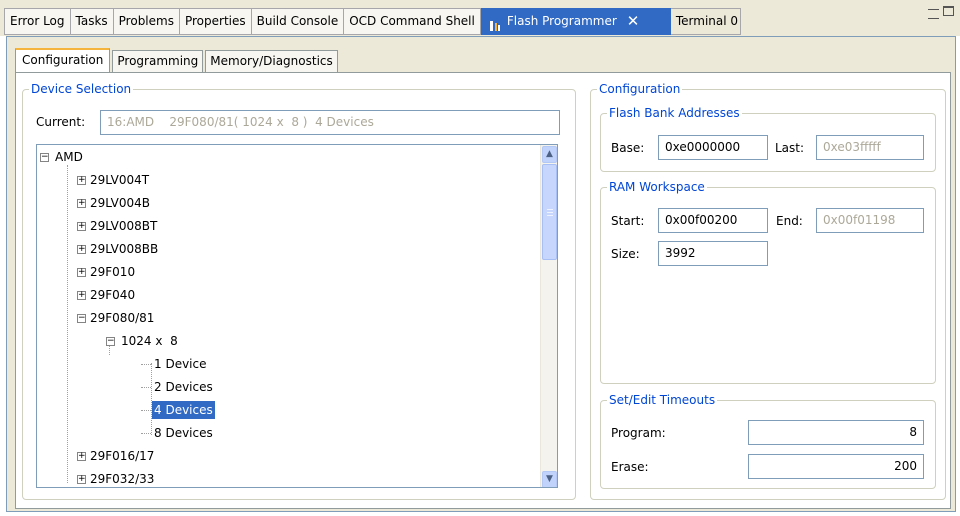 The height and width of the screenshot is (516, 960). I want to click on current-device-field: 16:AMD 29F080/81( 1024 x 8 ) 4 Devices, so click(330, 122).